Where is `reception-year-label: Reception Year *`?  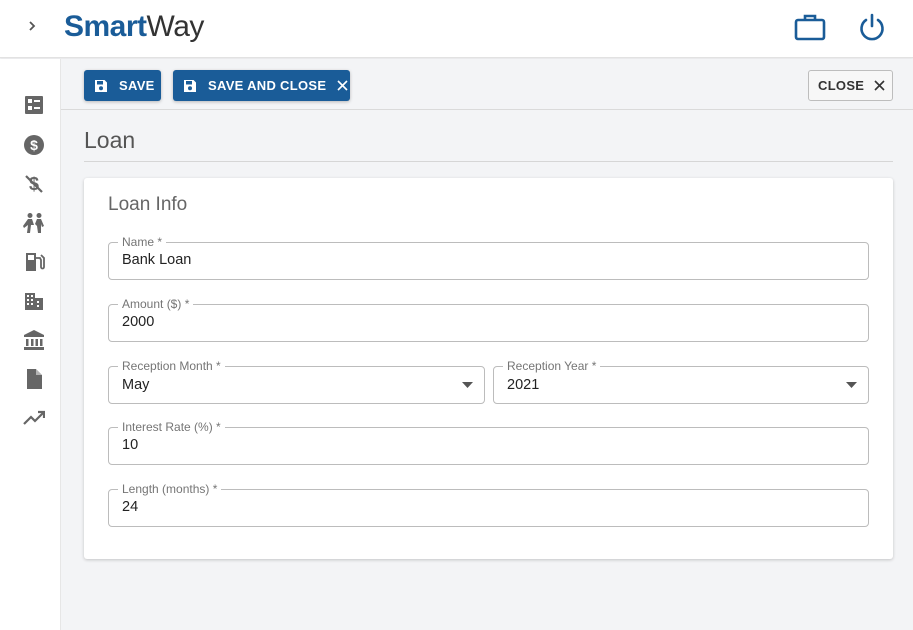 reception-year-label: Reception Year * is located at coordinates (552, 366).